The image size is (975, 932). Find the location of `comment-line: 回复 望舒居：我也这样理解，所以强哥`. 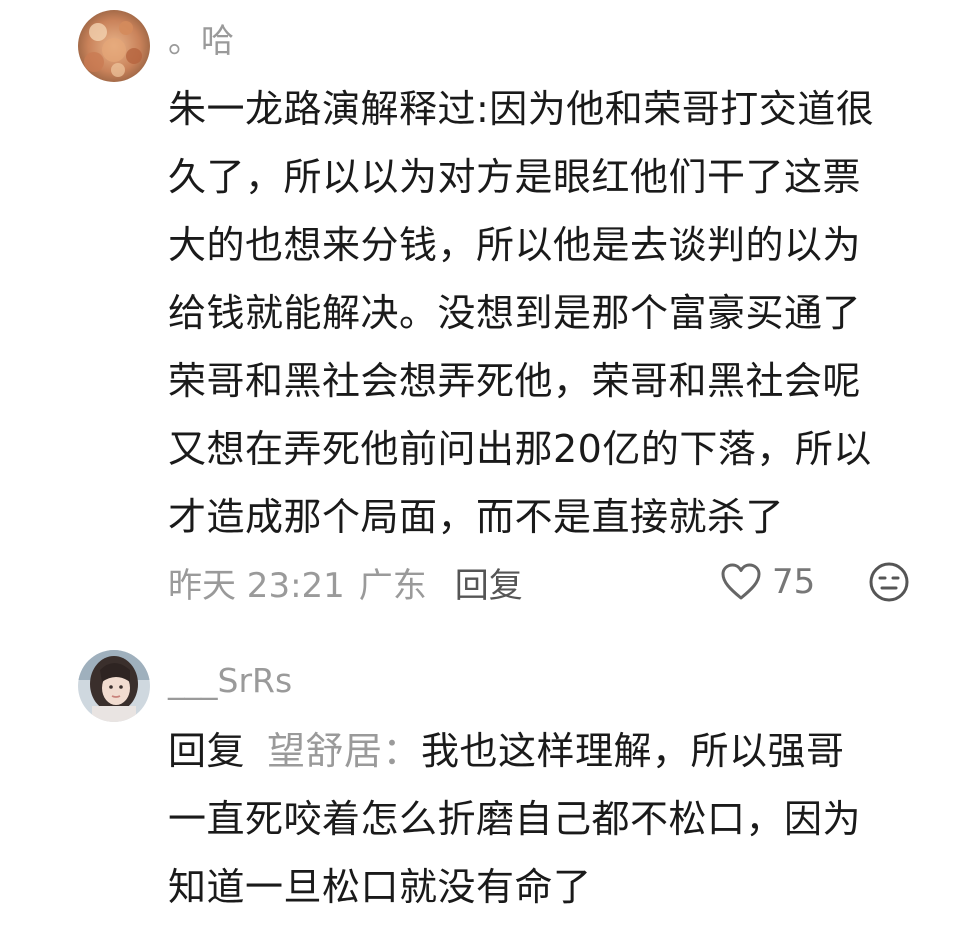

comment-line: 回复 望舒居：我也这样理解，所以强哥 is located at coordinates (550, 751).